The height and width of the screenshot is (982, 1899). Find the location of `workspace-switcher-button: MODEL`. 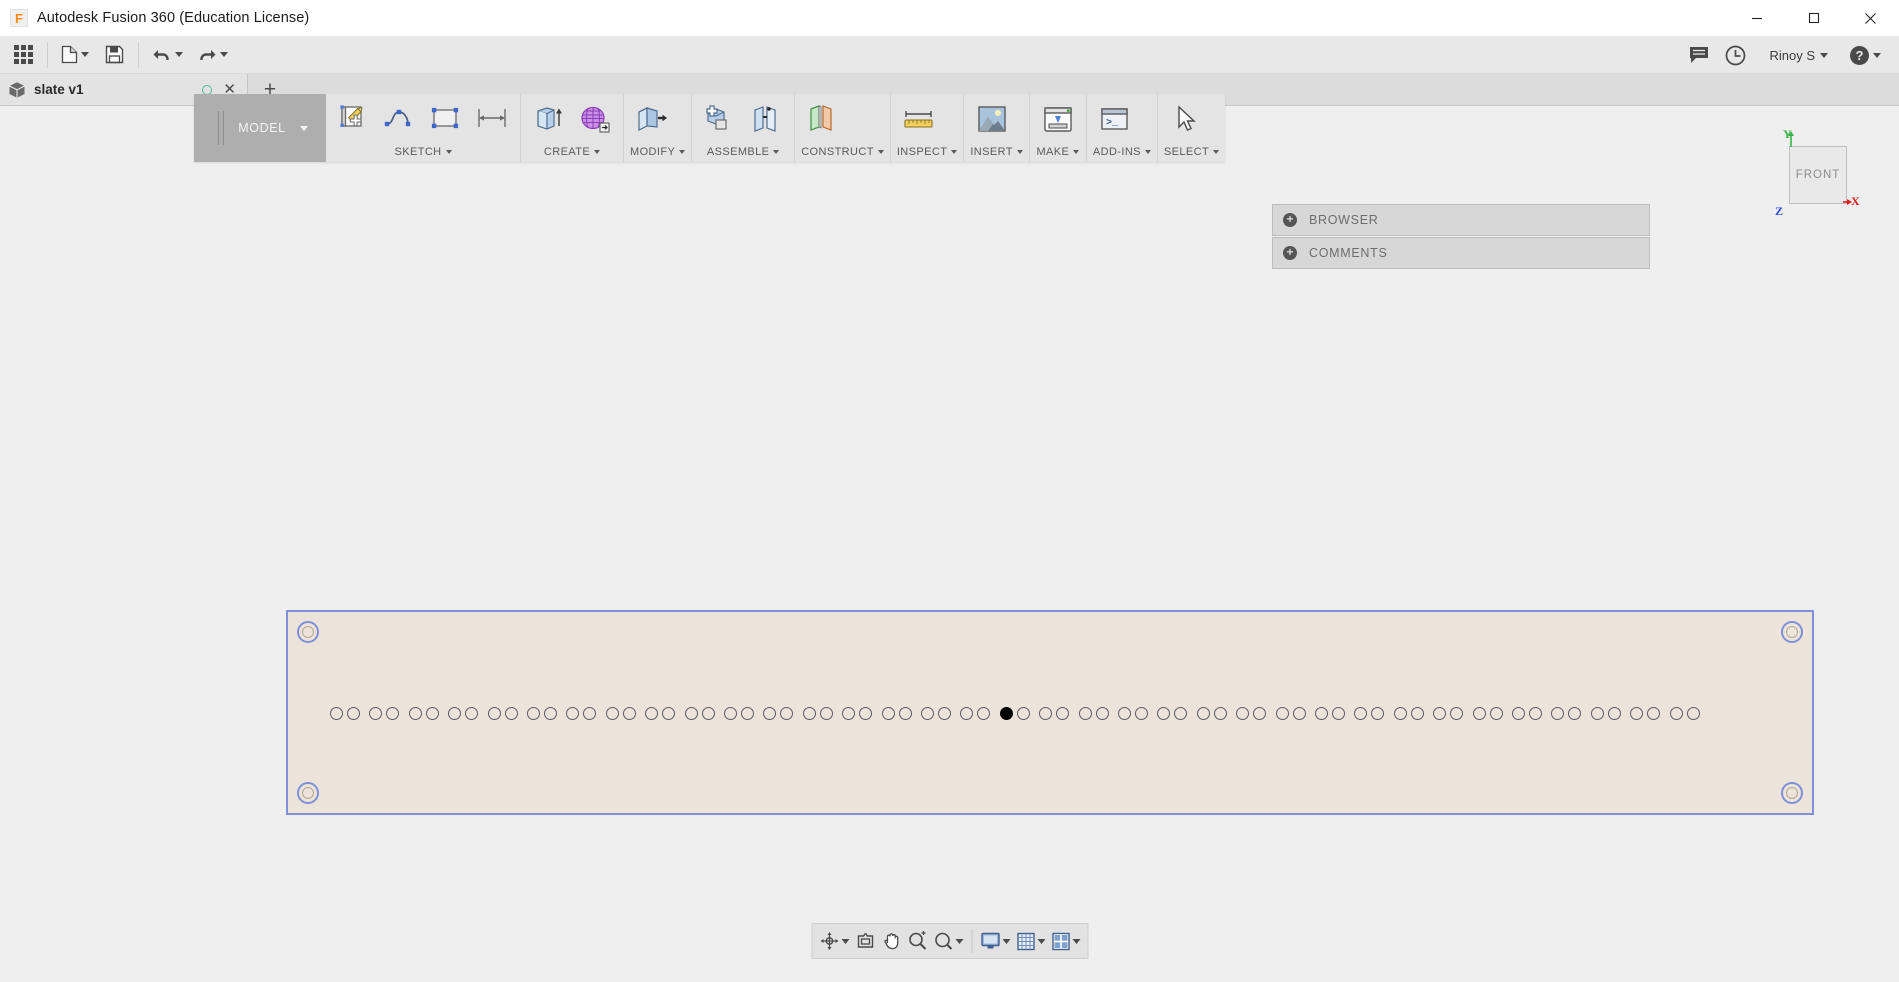

workspace-switcher-button: MODEL is located at coordinates (260, 128).